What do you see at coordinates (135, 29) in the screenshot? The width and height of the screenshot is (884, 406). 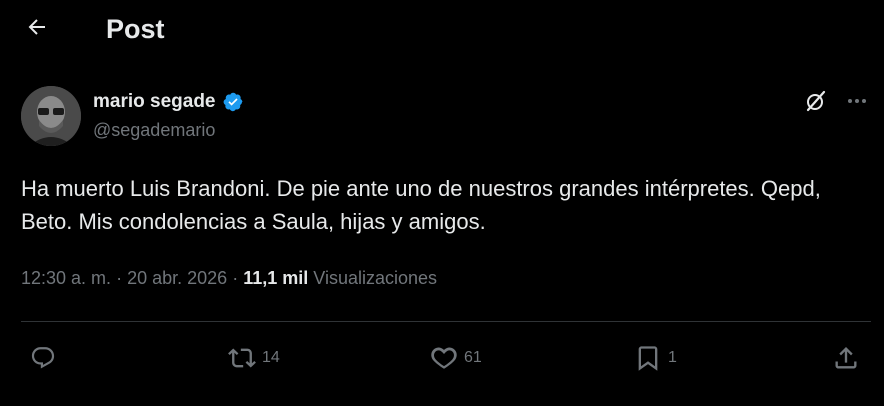 I see `page-title: Post` at bounding box center [135, 29].